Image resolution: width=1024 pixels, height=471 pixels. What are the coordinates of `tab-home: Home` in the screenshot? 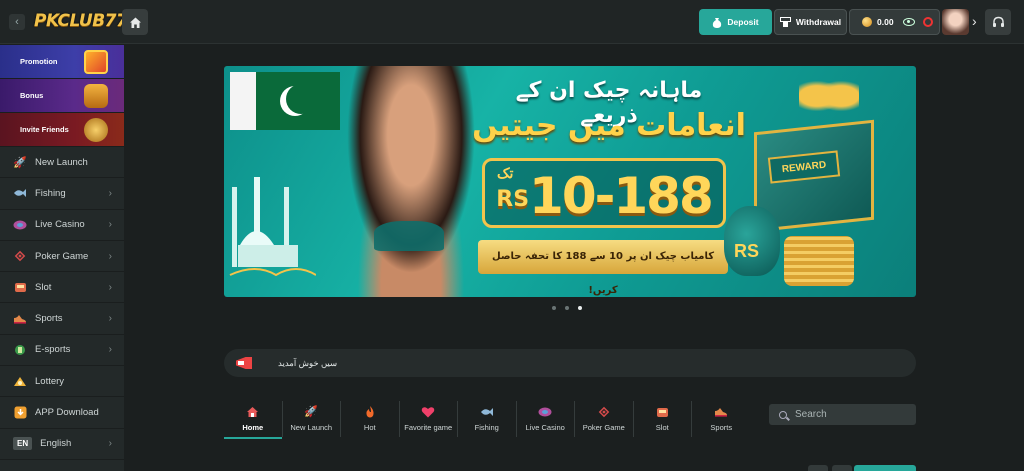 It's located at (253, 419).